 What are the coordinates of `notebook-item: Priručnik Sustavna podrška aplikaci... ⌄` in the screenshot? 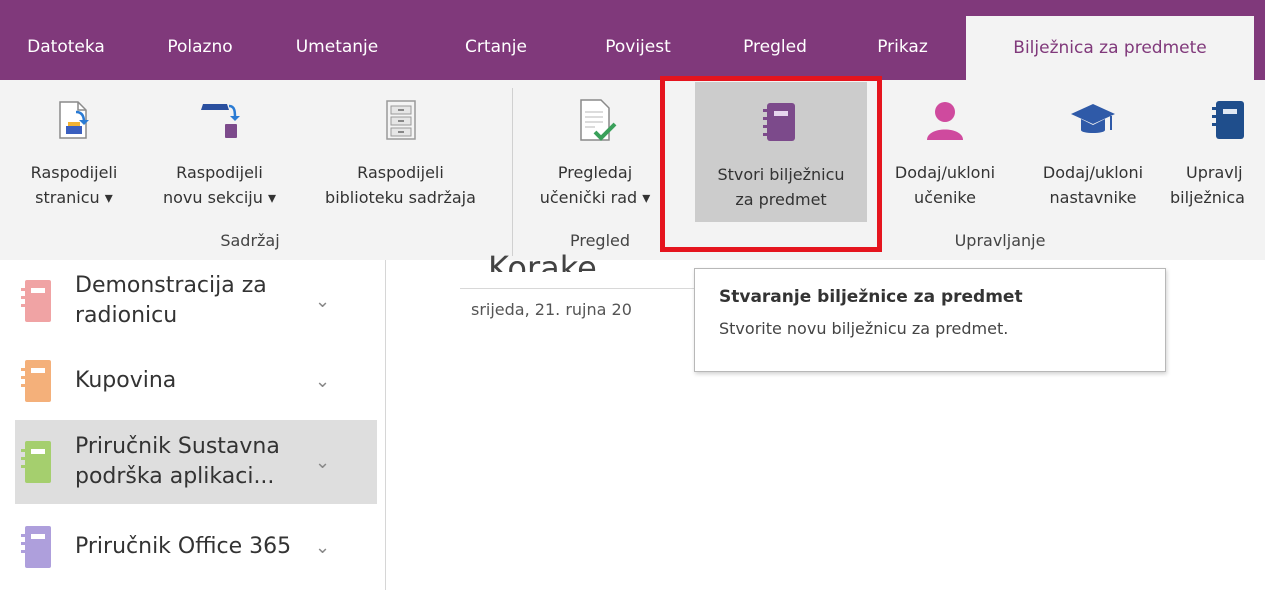 It's located at (196, 462).